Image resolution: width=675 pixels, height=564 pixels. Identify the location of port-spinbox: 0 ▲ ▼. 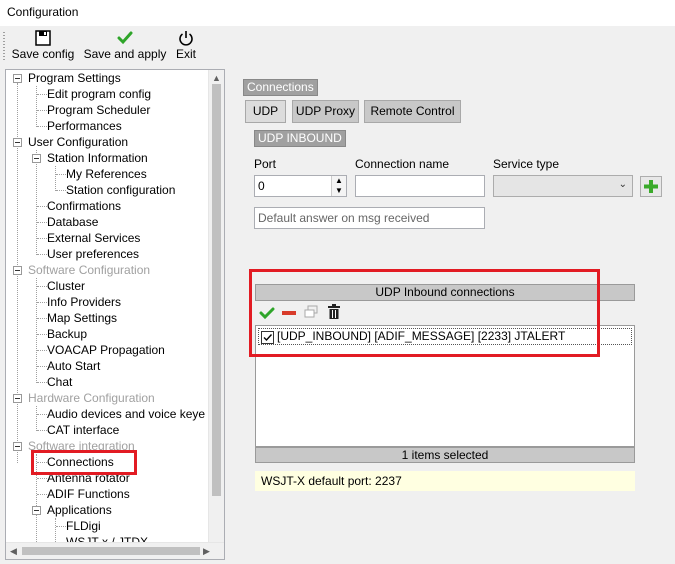
(300, 186).